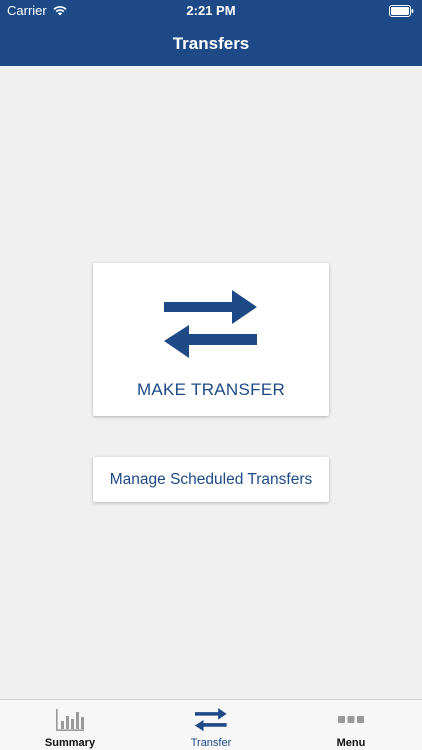 The width and height of the screenshot is (422, 750). What do you see at coordinates (401, 11) in the screenshot?
I see `battery-icon` at bounding box center [401, 11].